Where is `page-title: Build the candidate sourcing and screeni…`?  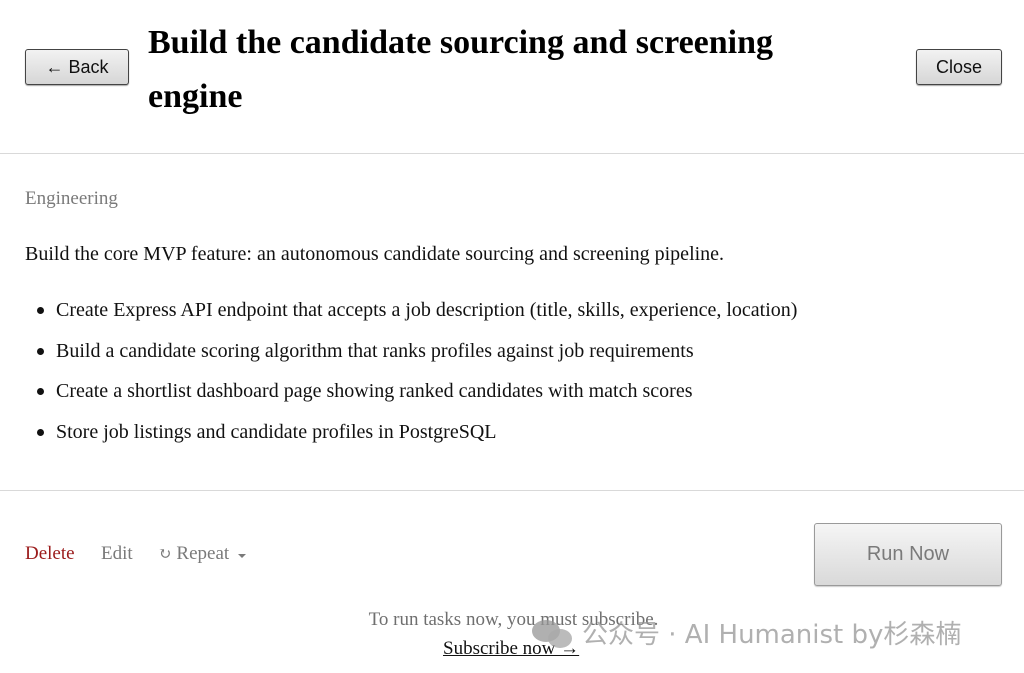 page-title: Build the candidate sourcing and screeni… is located at coordinates (461, 69).